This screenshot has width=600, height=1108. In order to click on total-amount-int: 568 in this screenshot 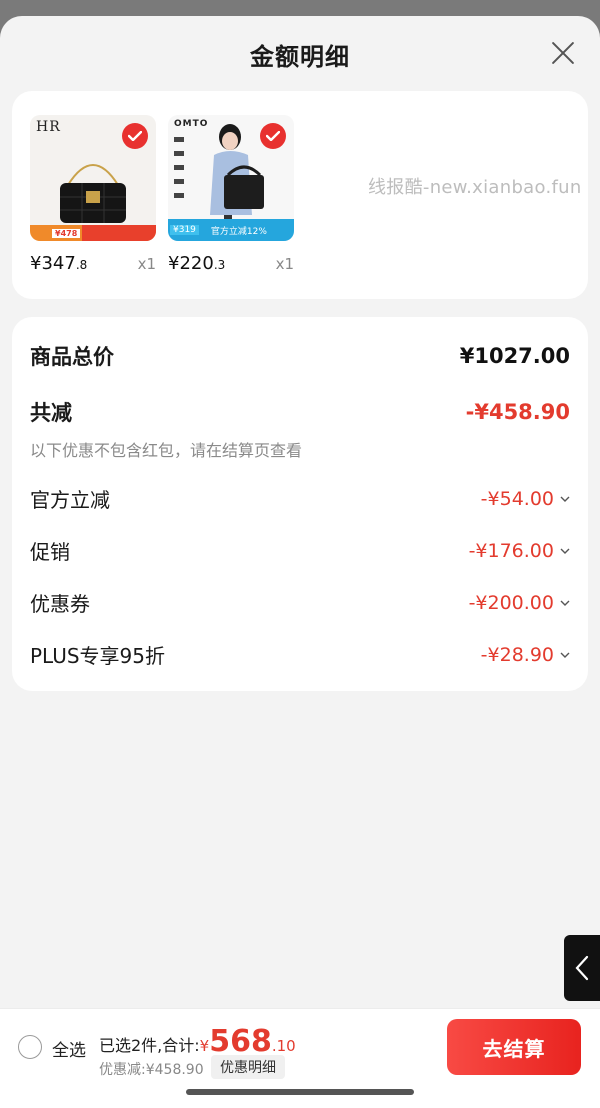, I will do `click(240, 1041)`.